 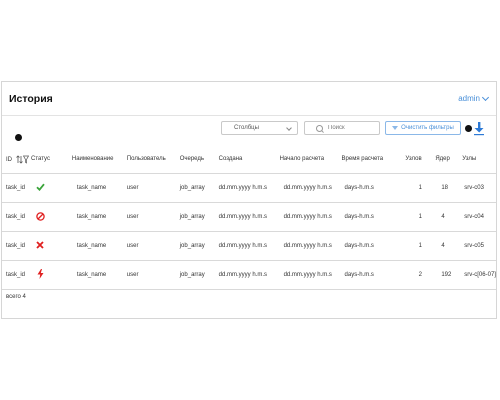 I want to click on column-header-name: Наименование, so click(x=97, y=159).